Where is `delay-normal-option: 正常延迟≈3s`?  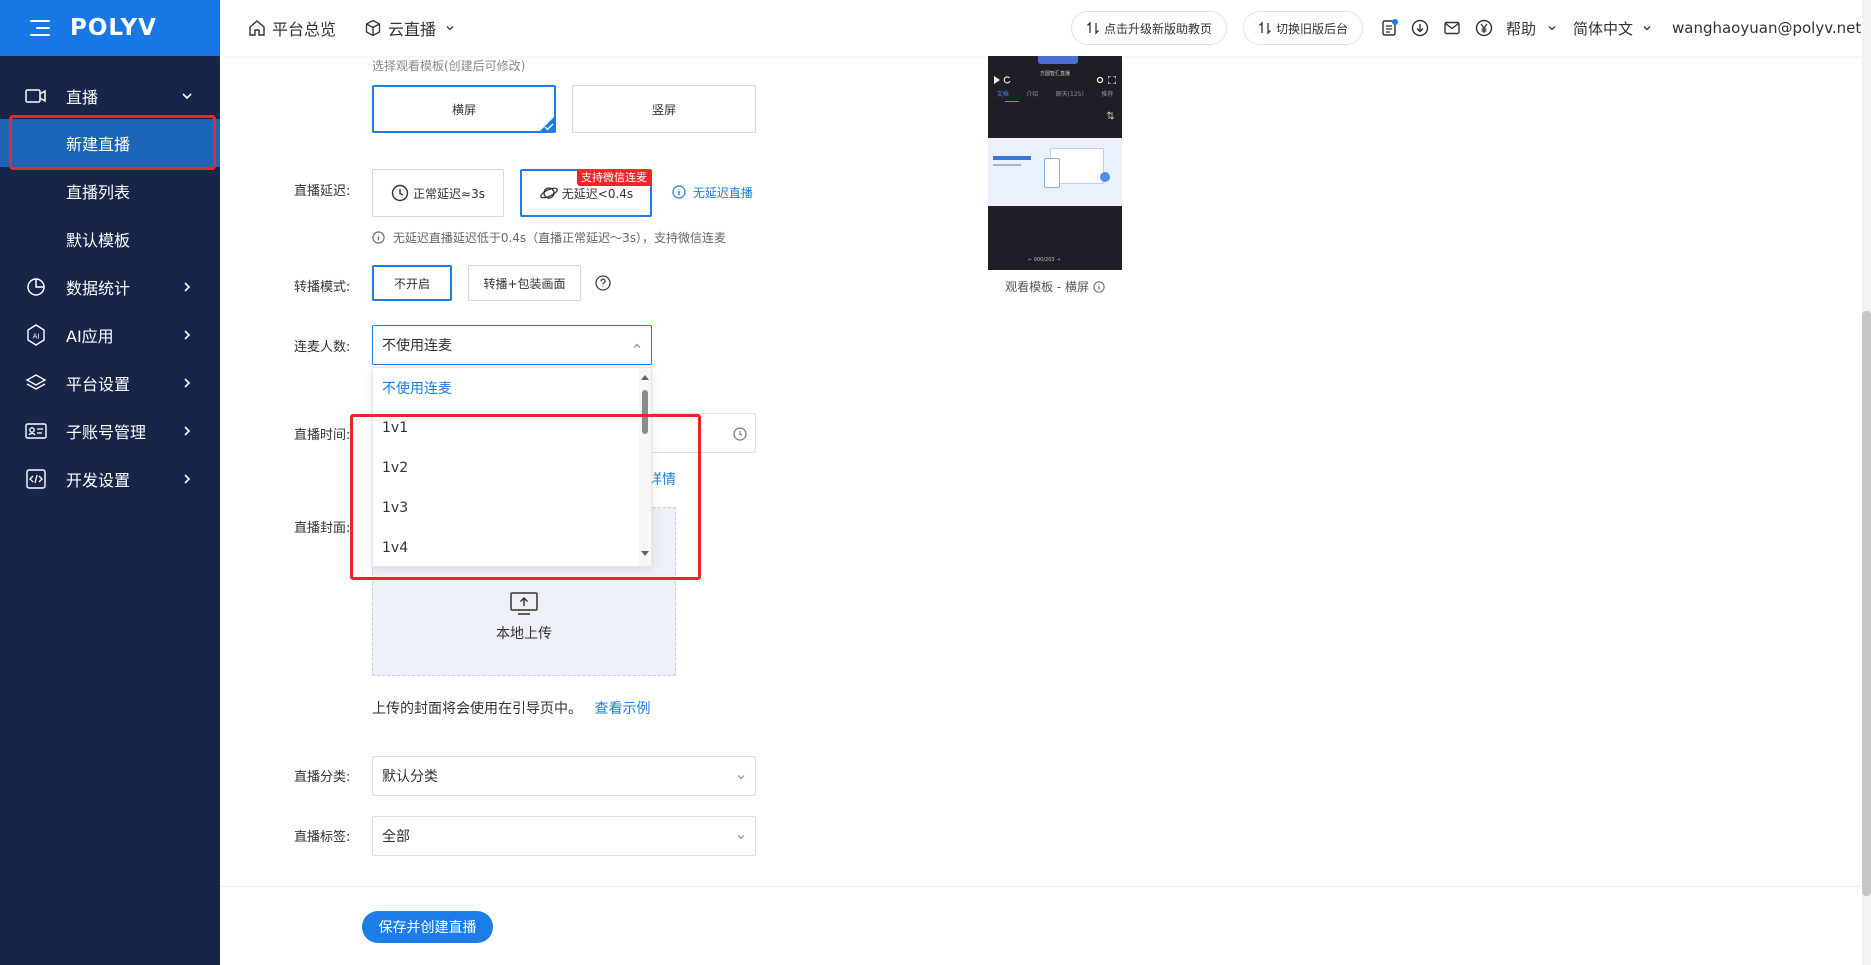 delay-normal-option: 正常延迟≈3s is located at coordinates (438, 193).